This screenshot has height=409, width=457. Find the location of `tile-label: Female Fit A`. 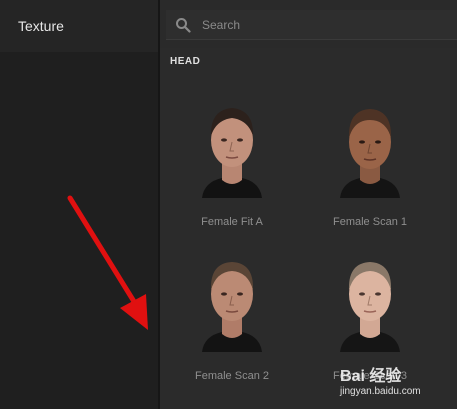

tile-label: Female Fit A is located at coordinates (232, 222).